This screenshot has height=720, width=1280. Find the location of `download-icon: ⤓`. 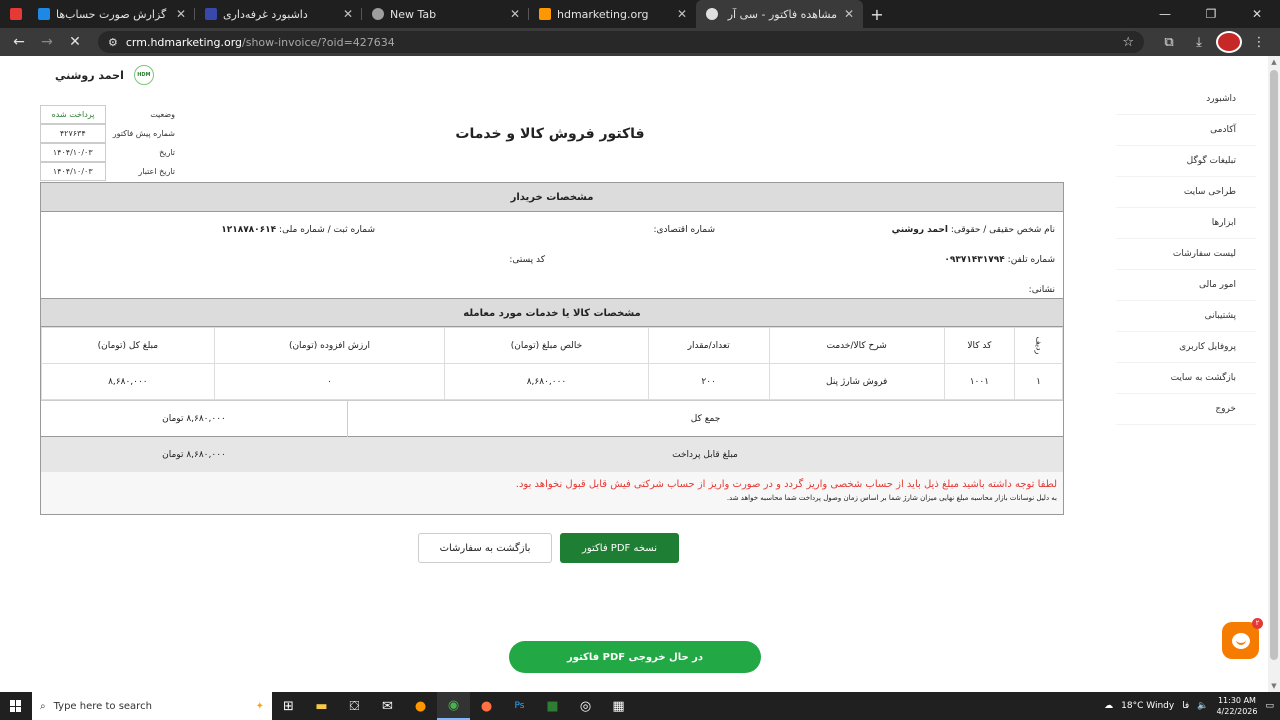

download-icon: ⤓ is located at coordinates (1199, 42).